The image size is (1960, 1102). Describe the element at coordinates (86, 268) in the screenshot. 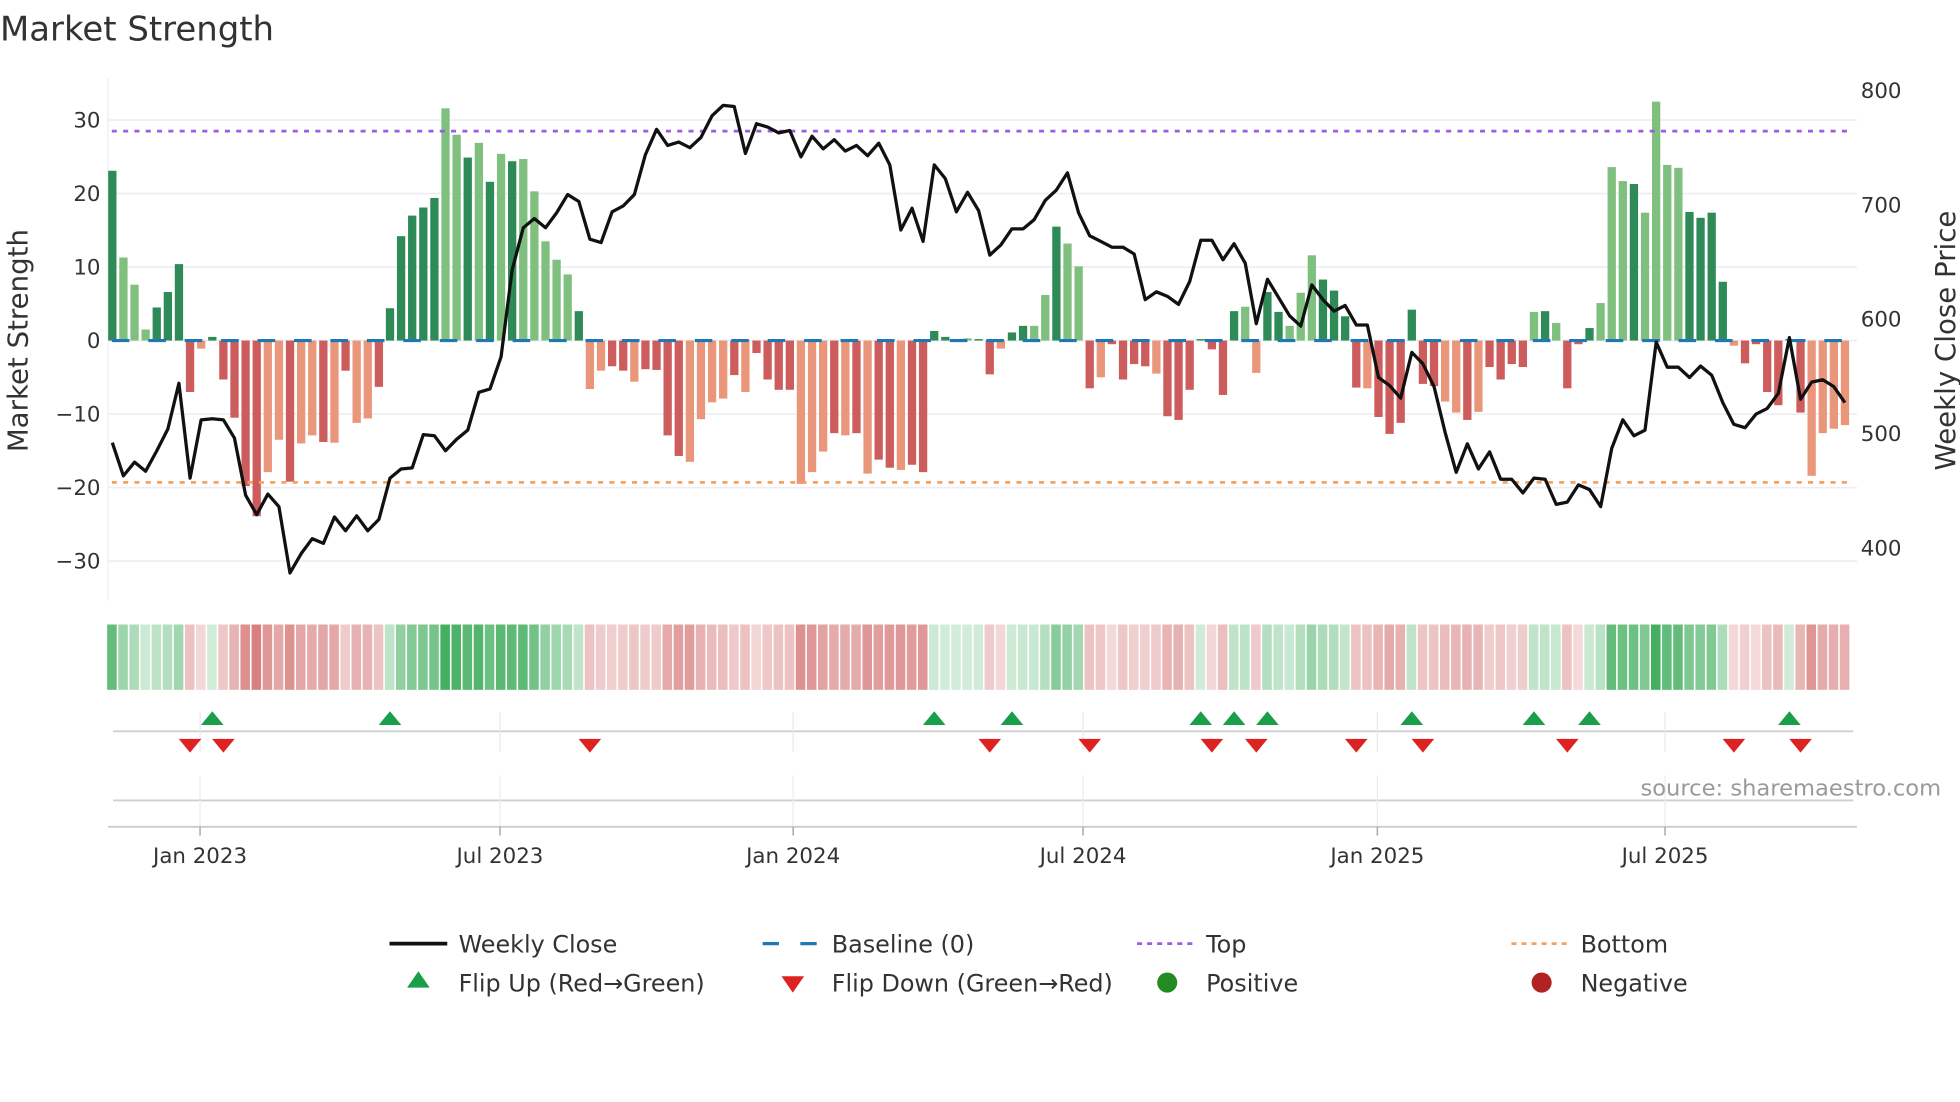

I see `left-tick-label: 10` at that location.